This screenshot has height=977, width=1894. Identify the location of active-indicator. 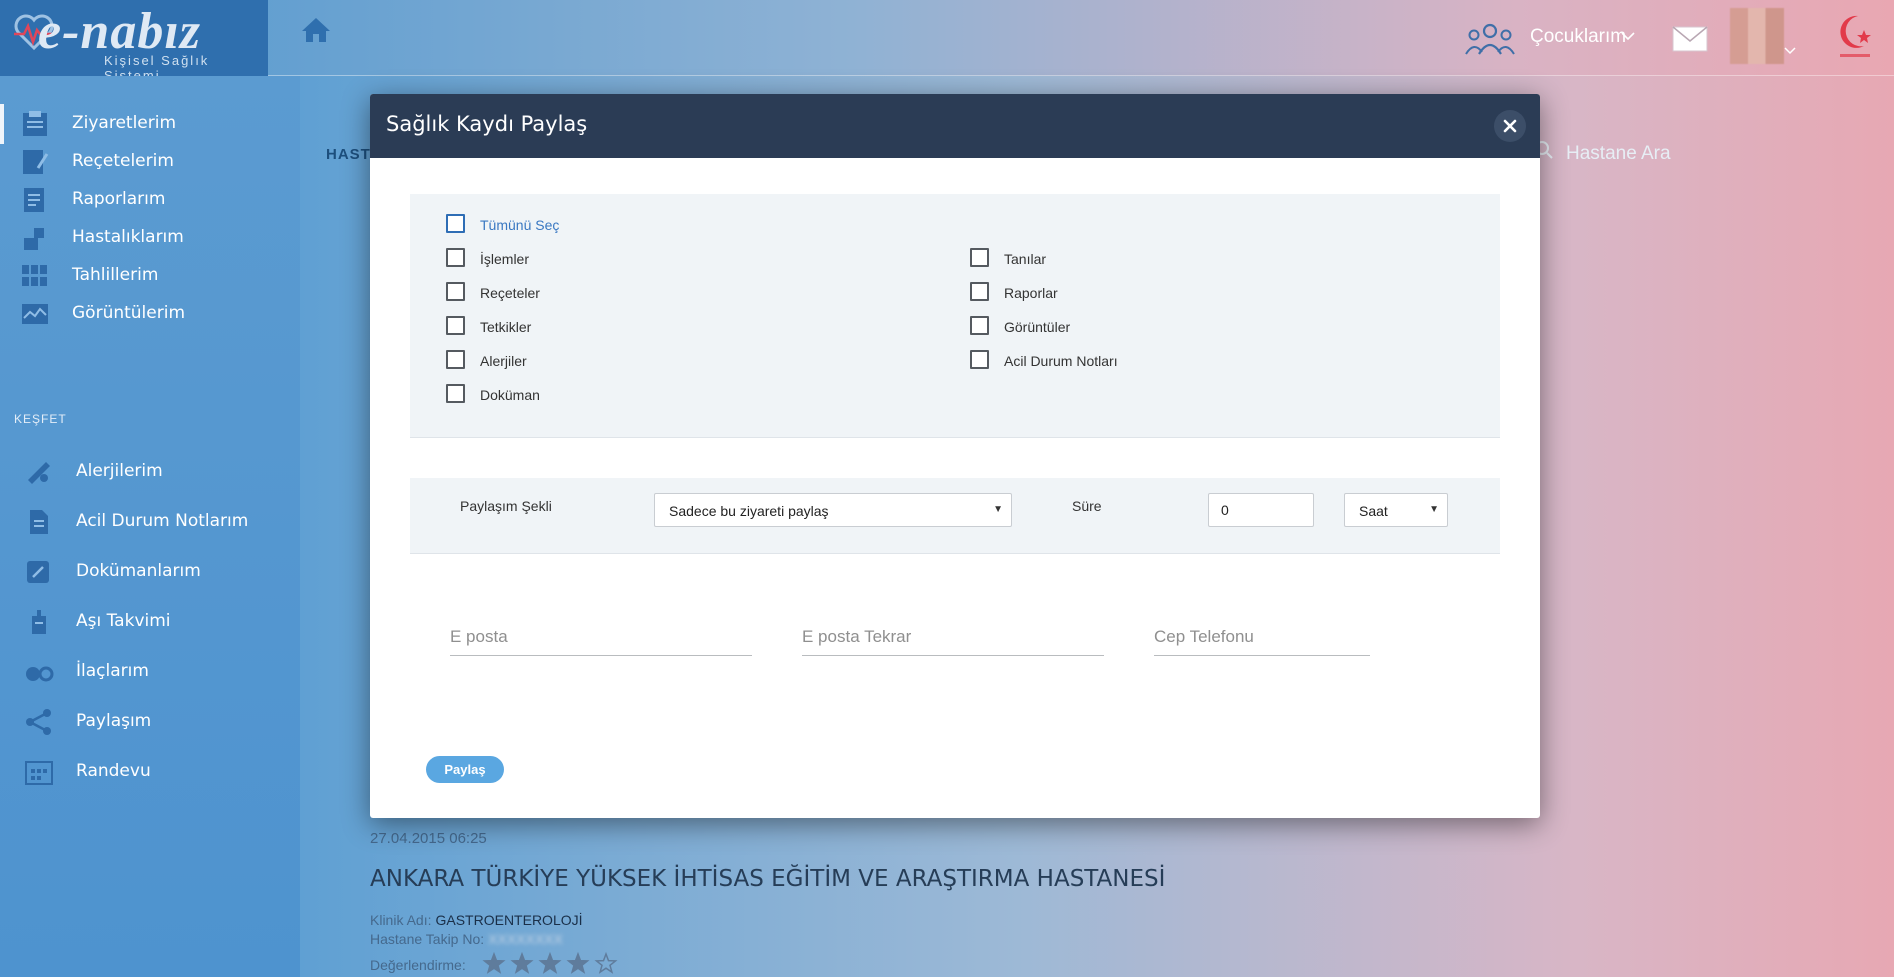
(2, 124).